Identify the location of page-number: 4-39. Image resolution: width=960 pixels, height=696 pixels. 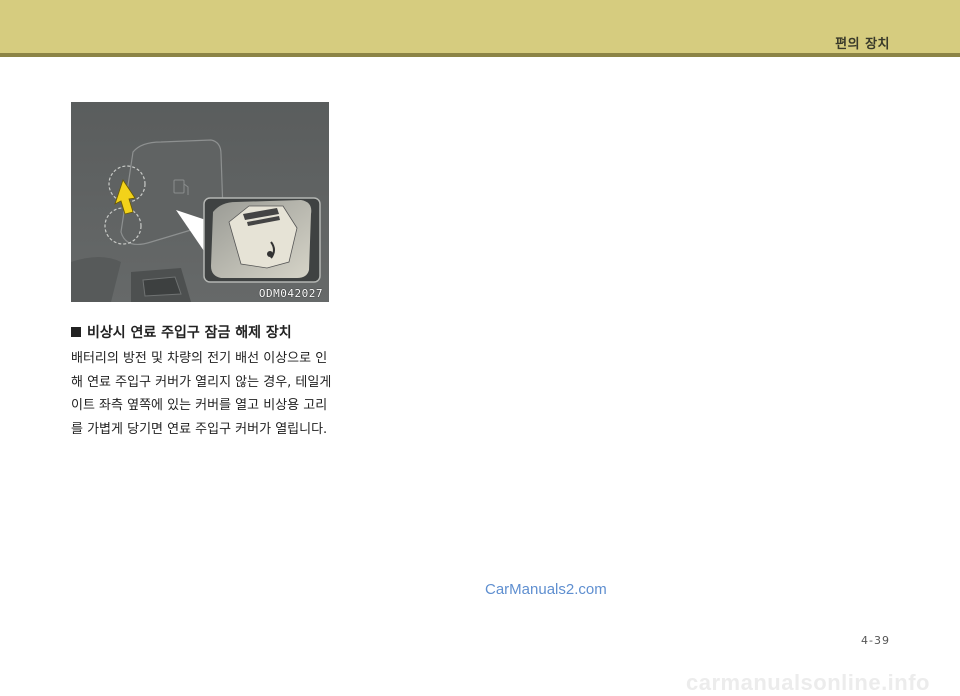
(875, 640).